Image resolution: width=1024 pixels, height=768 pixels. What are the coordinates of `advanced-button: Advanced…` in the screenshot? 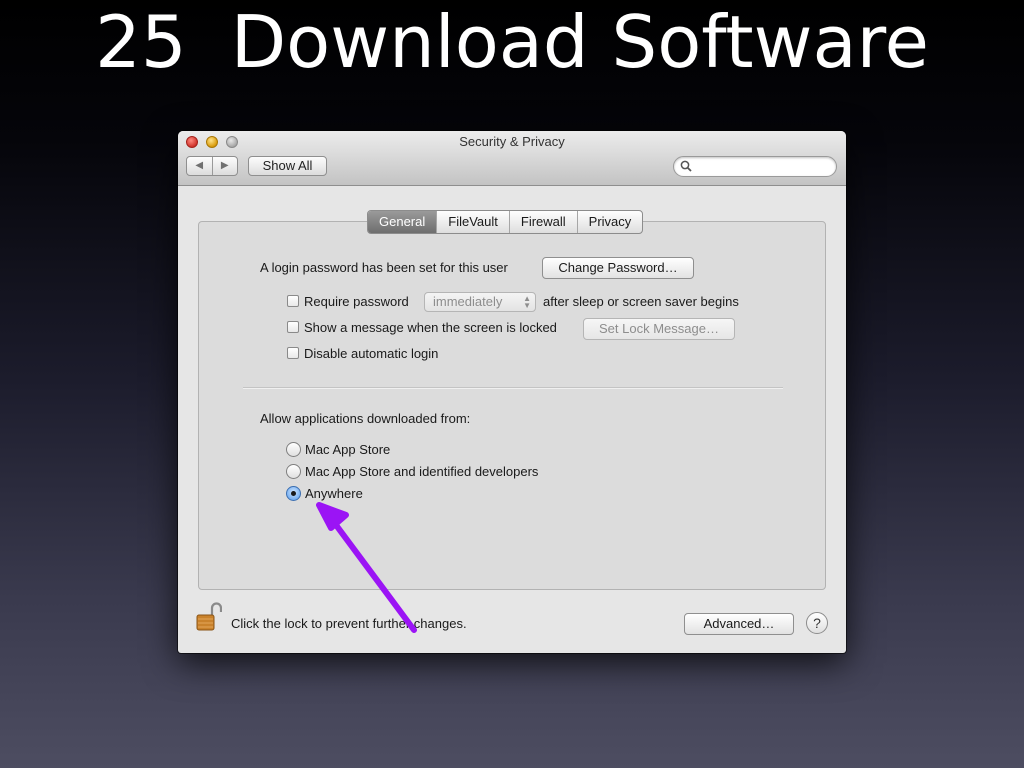 It's located at (739, 624).